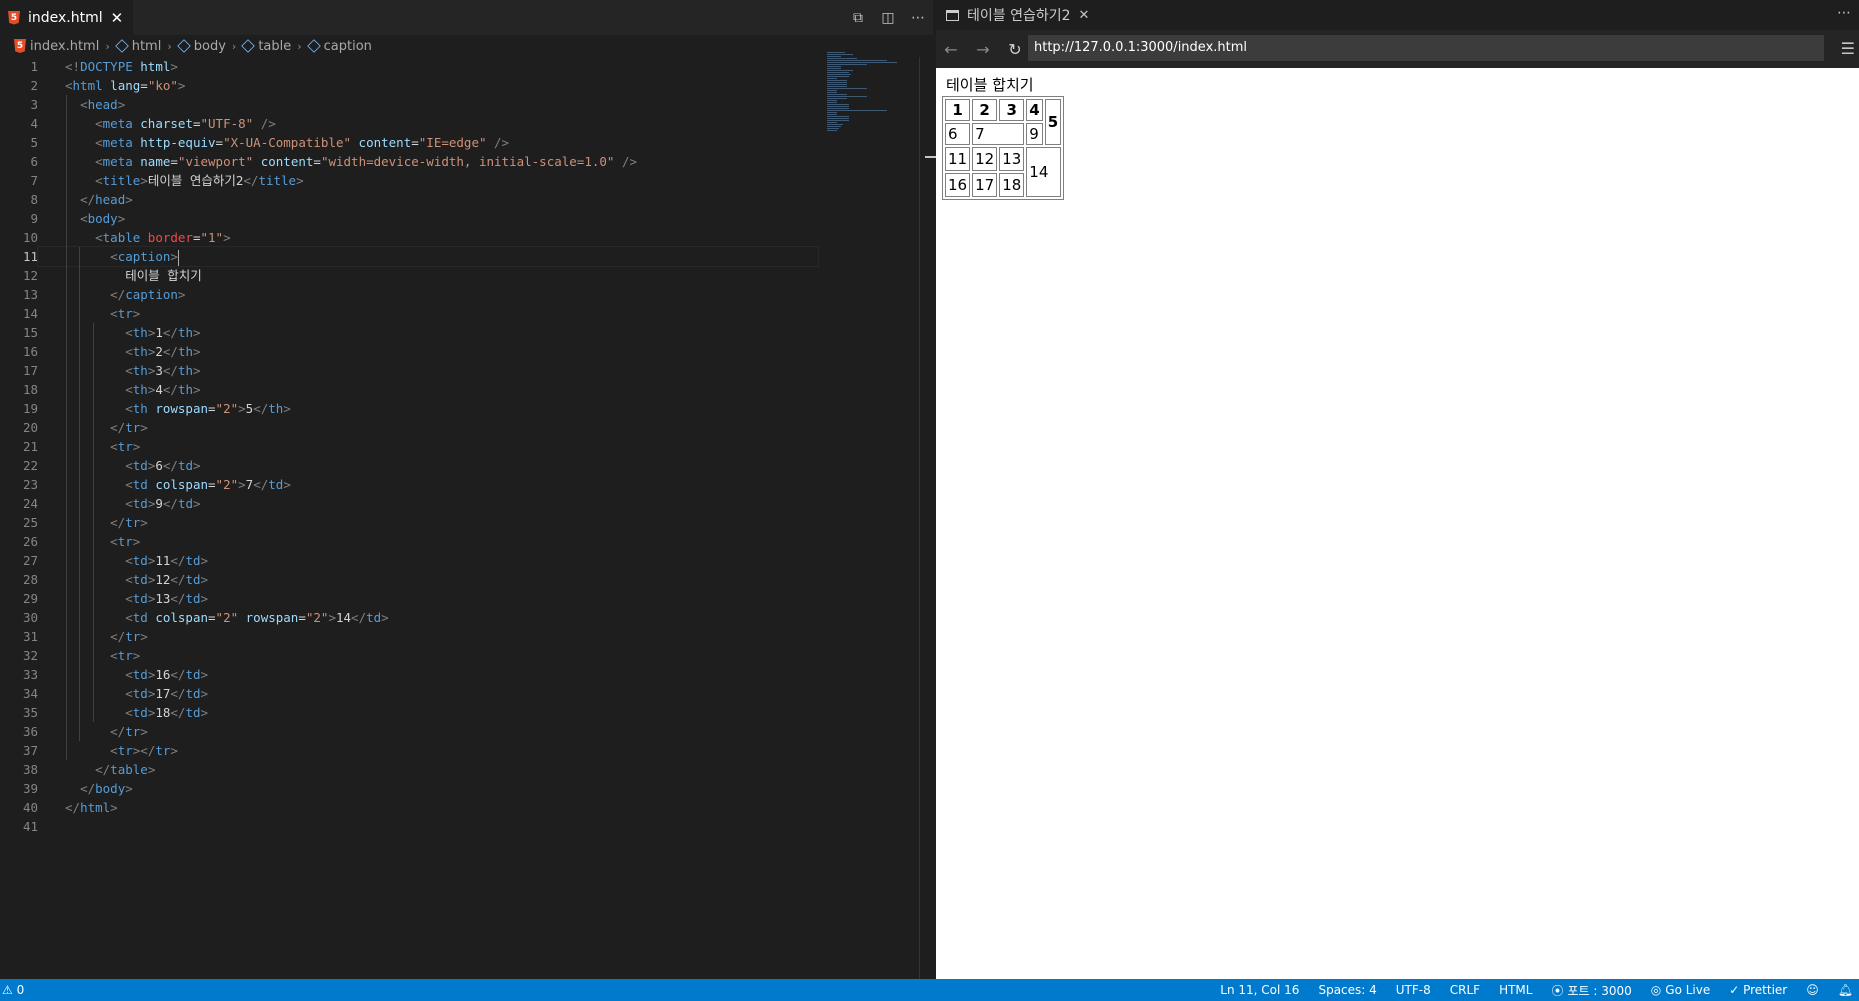  What do you see at coordinates (926, 518) in the screenshot?
I see `editor-scrollbar` at bounding box center [926, 518].